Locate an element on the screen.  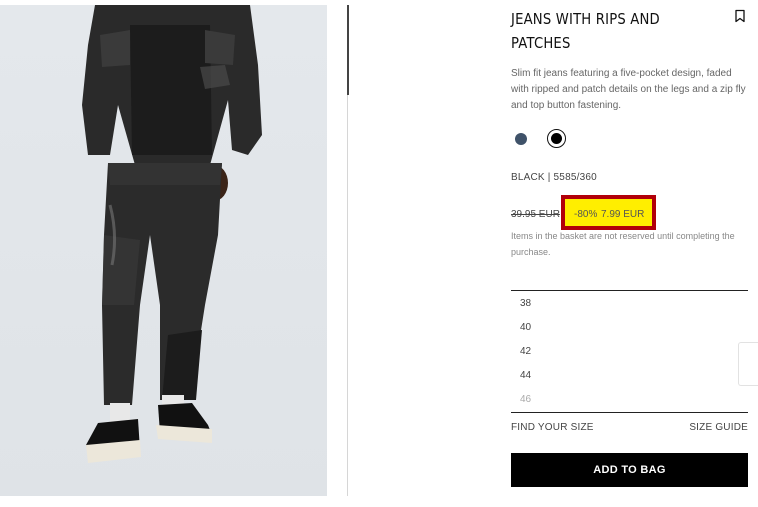
add-to-bag-button: ADD TO BAG is located at coordinates (629, 470).